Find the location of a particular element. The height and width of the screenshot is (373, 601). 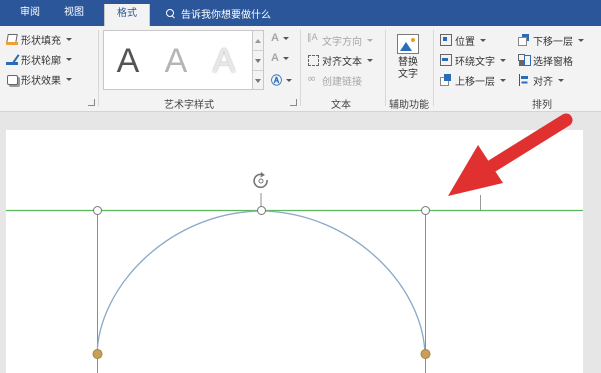

adjustment-handle-right is located at coordinates (425, 354).